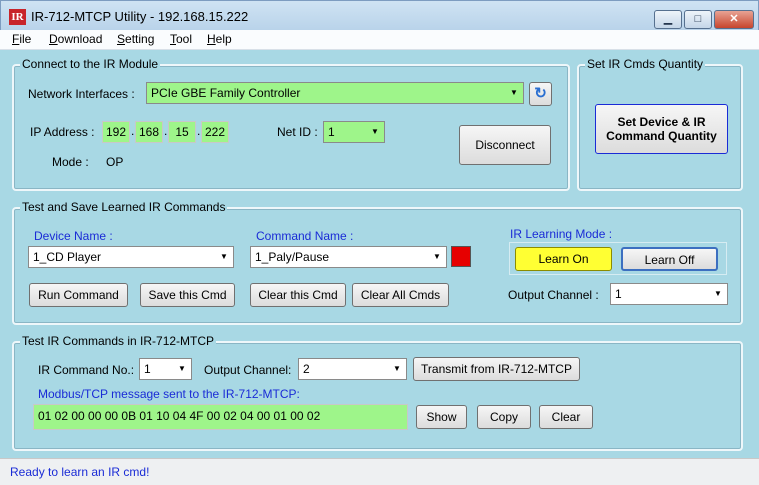 This screenshot has width=759, height=485. What do you see at coordinates (305, 236) in the screenshot?
I see `command-name-label: Command Name :` at bounding box center [305, 236].